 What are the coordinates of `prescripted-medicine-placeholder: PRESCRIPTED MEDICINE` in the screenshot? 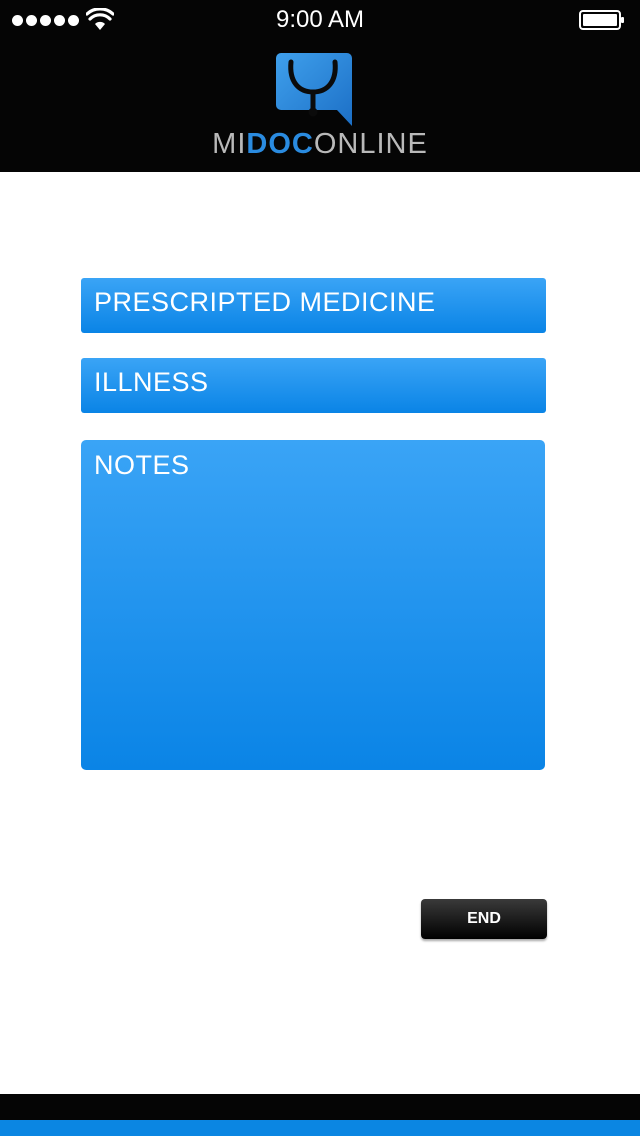 It's located at (265, 302).